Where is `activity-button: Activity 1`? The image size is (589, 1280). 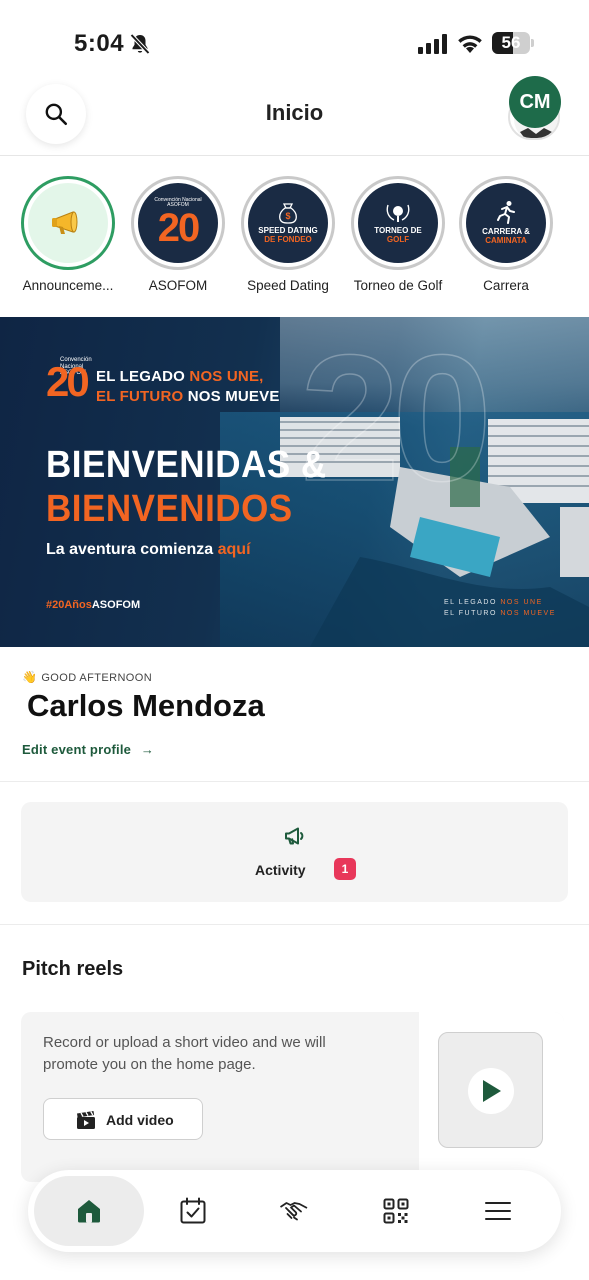
activity-button: Activity 1 is located at coordinates (294, 852).